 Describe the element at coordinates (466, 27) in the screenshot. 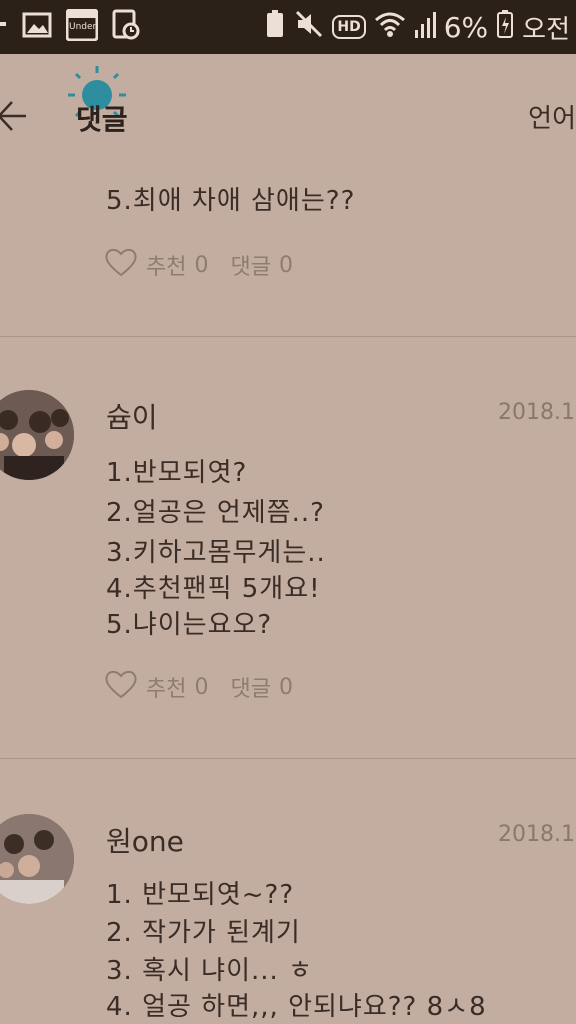

I see `battery-percent: 6%` at that location.